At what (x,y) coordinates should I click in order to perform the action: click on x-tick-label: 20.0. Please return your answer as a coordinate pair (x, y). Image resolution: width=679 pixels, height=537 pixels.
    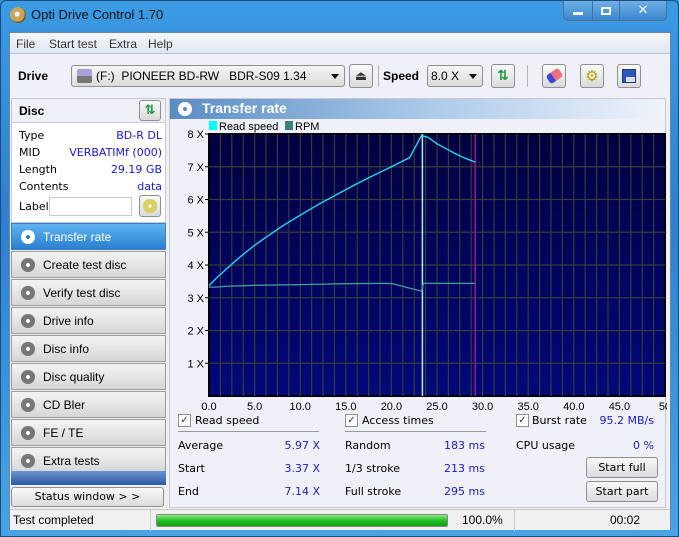
    Looking at the image, I should click on (391, 407).